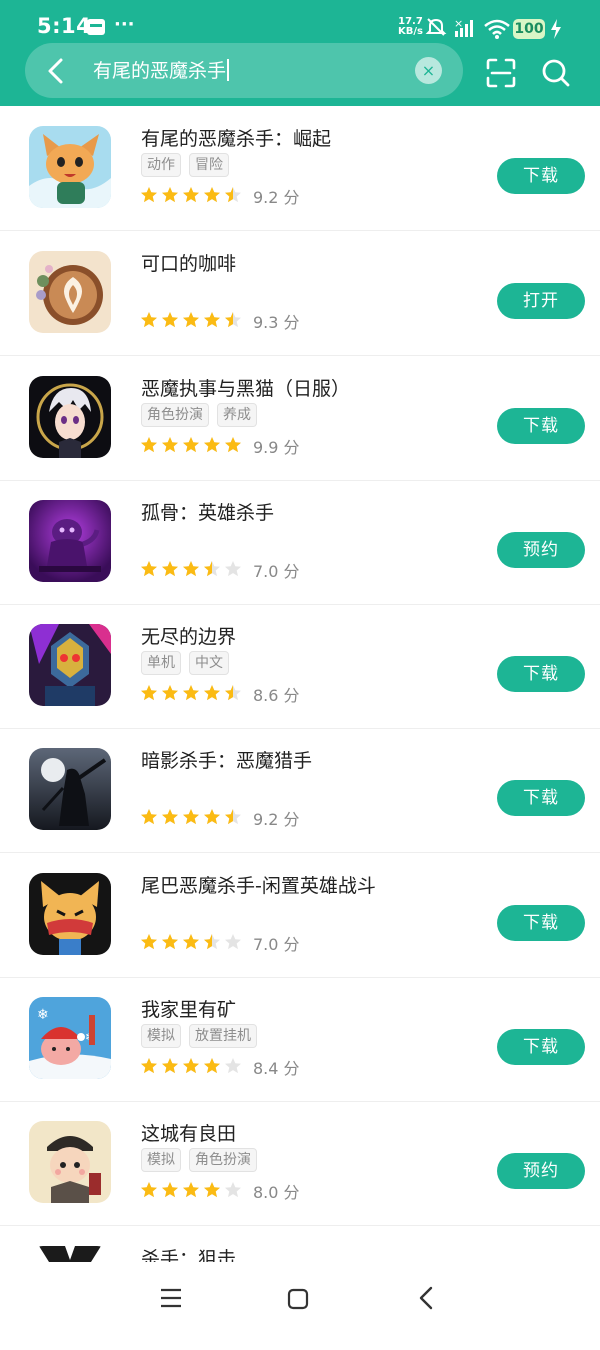 The width and height of the screenshot is (600, 1350). What do you see at coordinates (426, 1298) in the screenshot?
I see `system-back-icon` at bounding box center [426, 1298].